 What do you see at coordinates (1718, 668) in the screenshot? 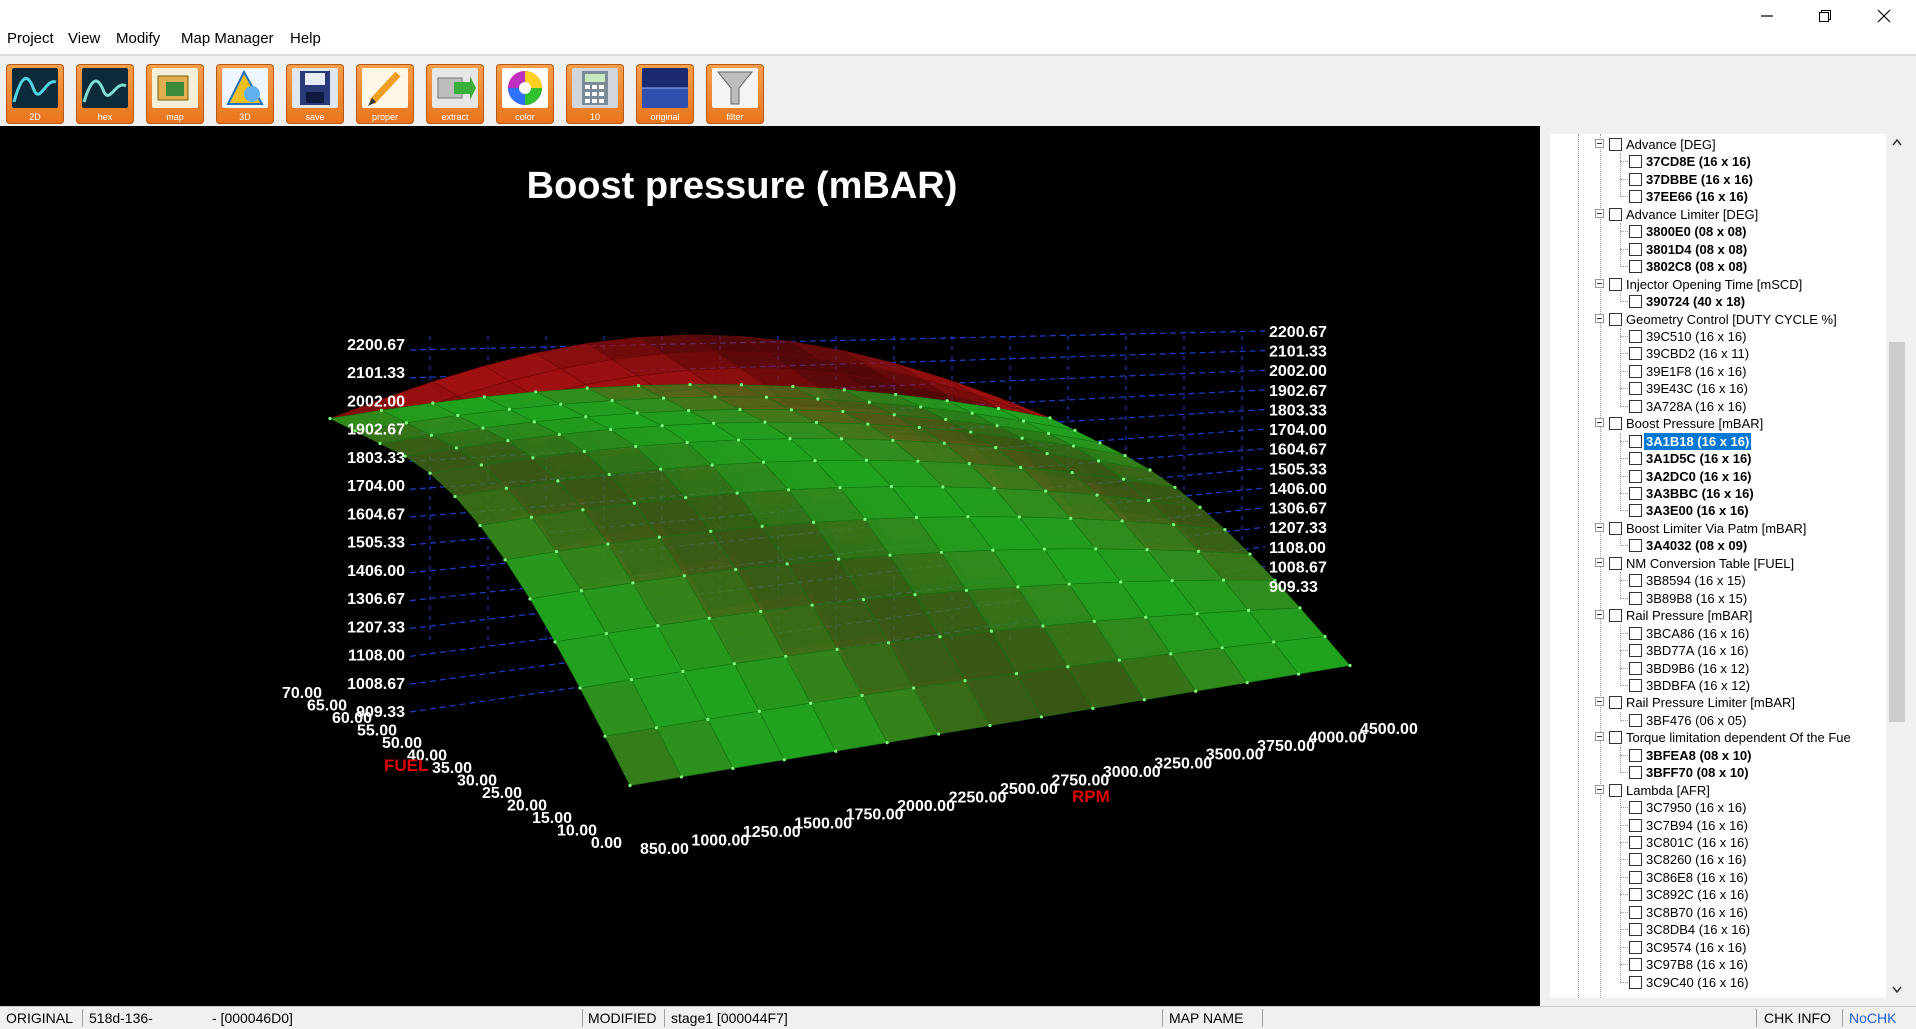
I see `tree-item: 3BD9B6 (16 x 12)` at bounding box center [1718, 668].